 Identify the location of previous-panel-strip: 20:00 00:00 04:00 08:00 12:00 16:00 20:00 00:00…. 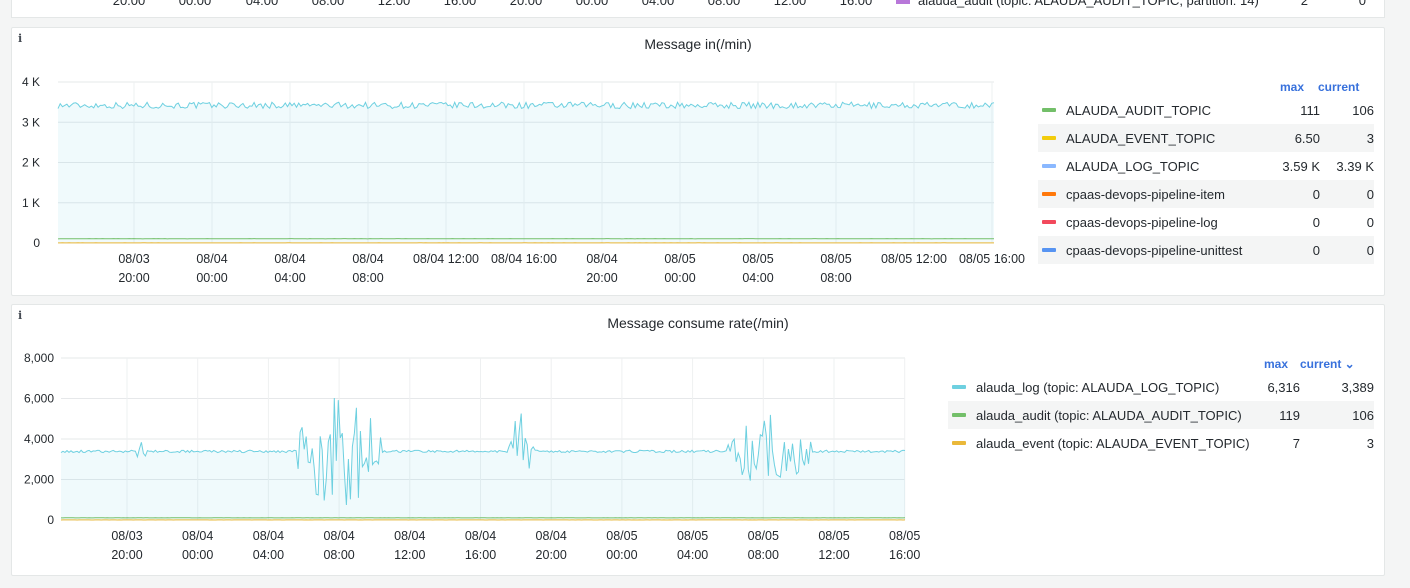
(698, 9).